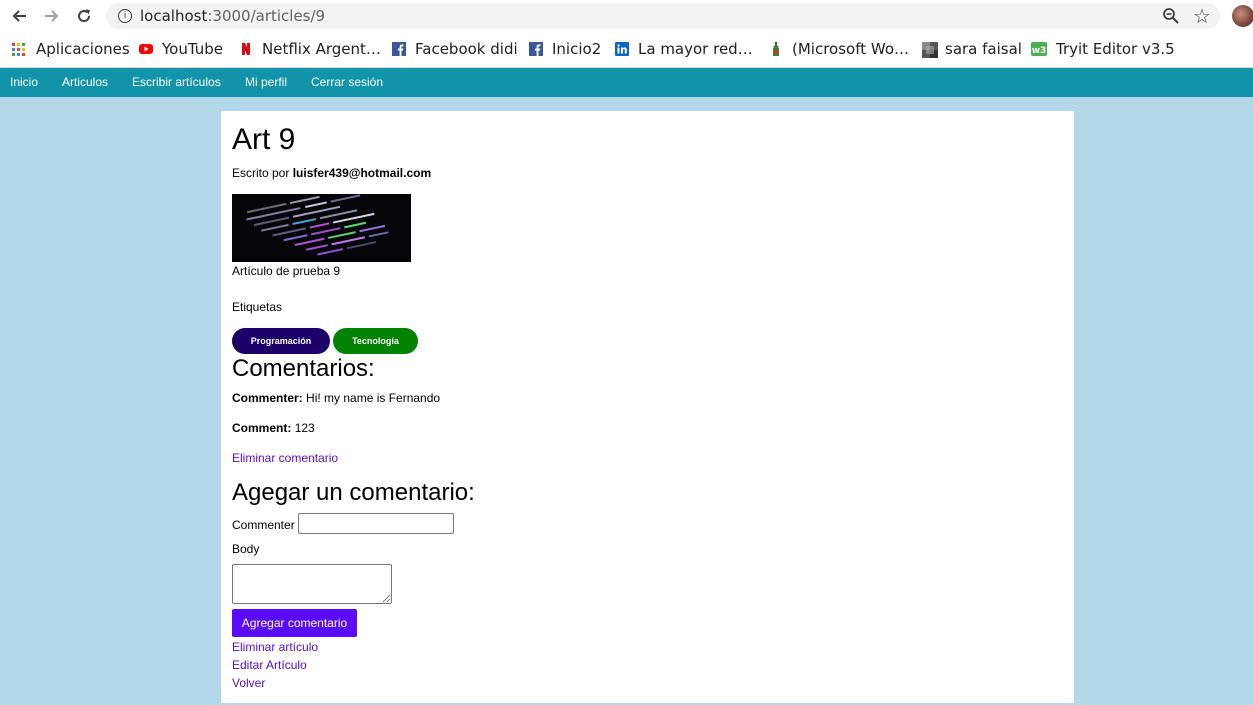 The width and height of the screenshot is (1253, 705). What do you see at coordinates (83, 49) in the screenshot?
I see `bookmark-label: Aplicaciones` at bounding box center [83, 49].